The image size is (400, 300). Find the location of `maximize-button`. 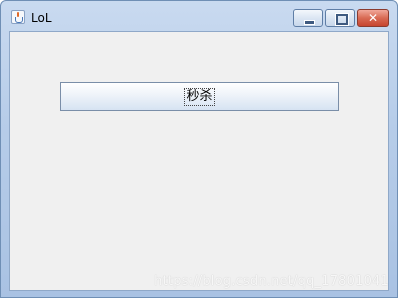

maximize-button is located at coordinates (340, 18).